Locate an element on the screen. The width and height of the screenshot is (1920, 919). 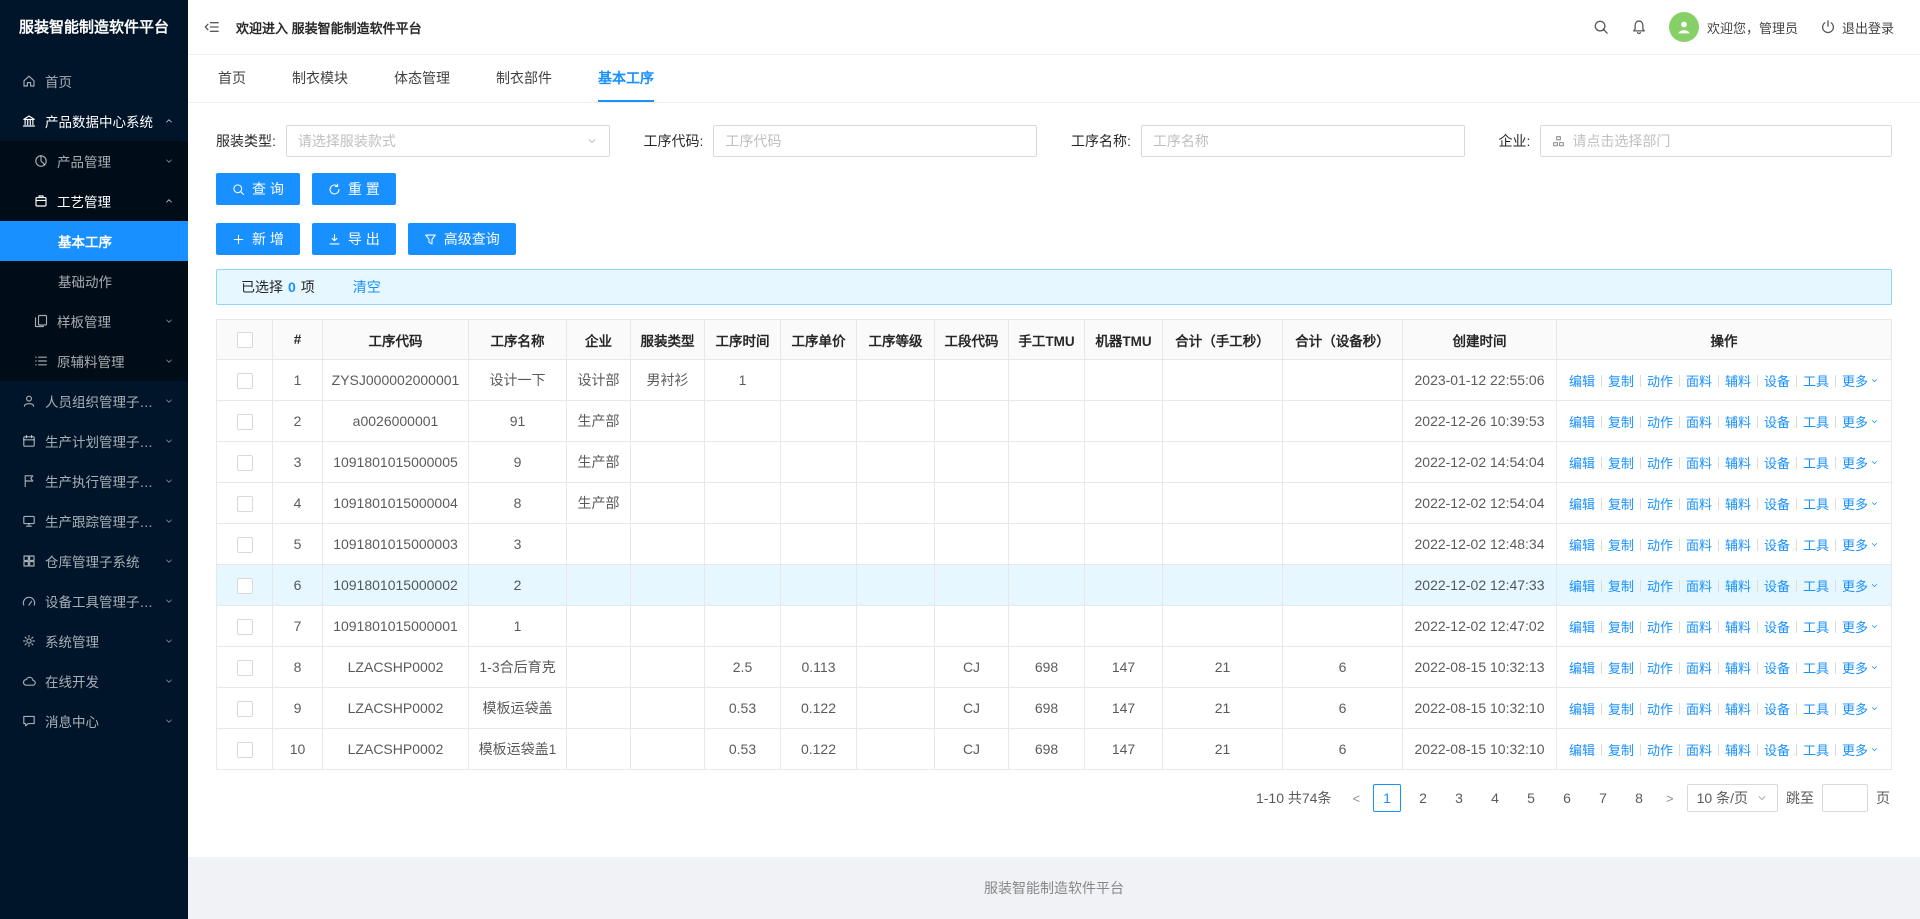
garment-type-select: 请选择服装款式 is located at coordinates (447, 141).